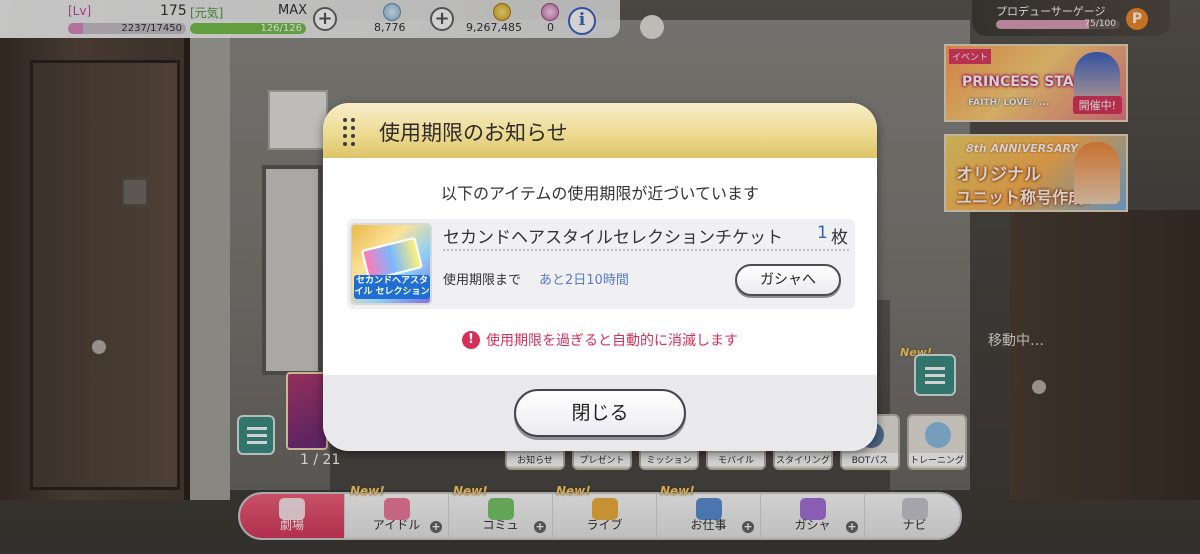  I want to click on close-button: 閉じる, so click(600, 413).